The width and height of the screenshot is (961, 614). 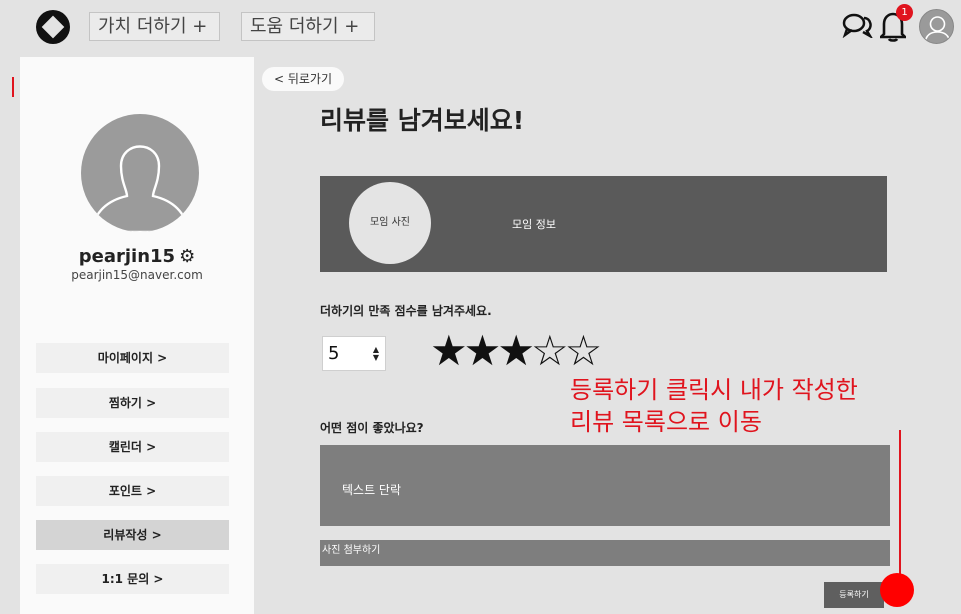 I want to click on sidebar-item-wishlist: 찜하기 >, so click(x=132, y=403).